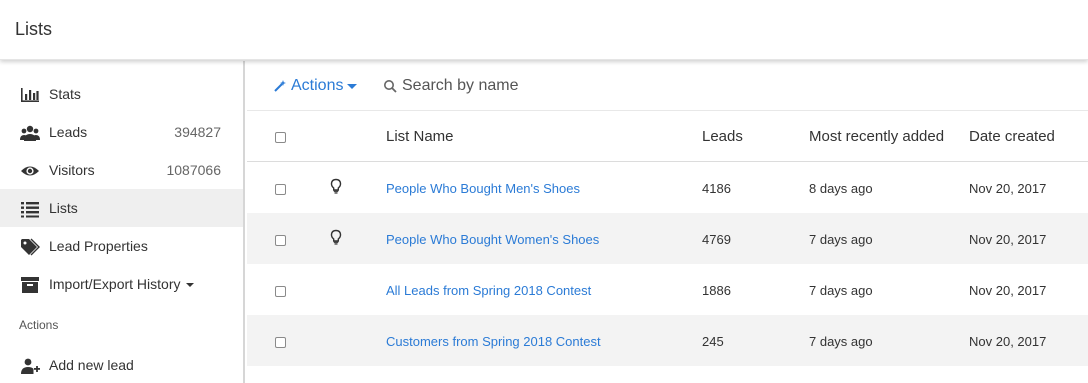  Describe the element at coordinates (197, 132) in the screenshot. I see `leads-count: 394827` at that location.